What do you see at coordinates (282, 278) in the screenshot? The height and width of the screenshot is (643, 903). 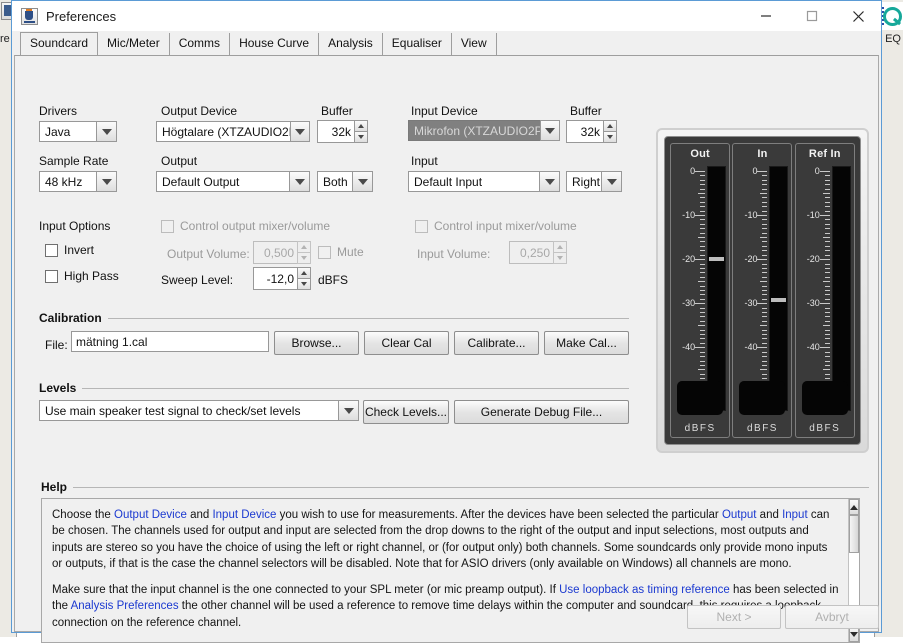 I see `sweep-level-spinner: -12,0` at bounding box center [282, 278].